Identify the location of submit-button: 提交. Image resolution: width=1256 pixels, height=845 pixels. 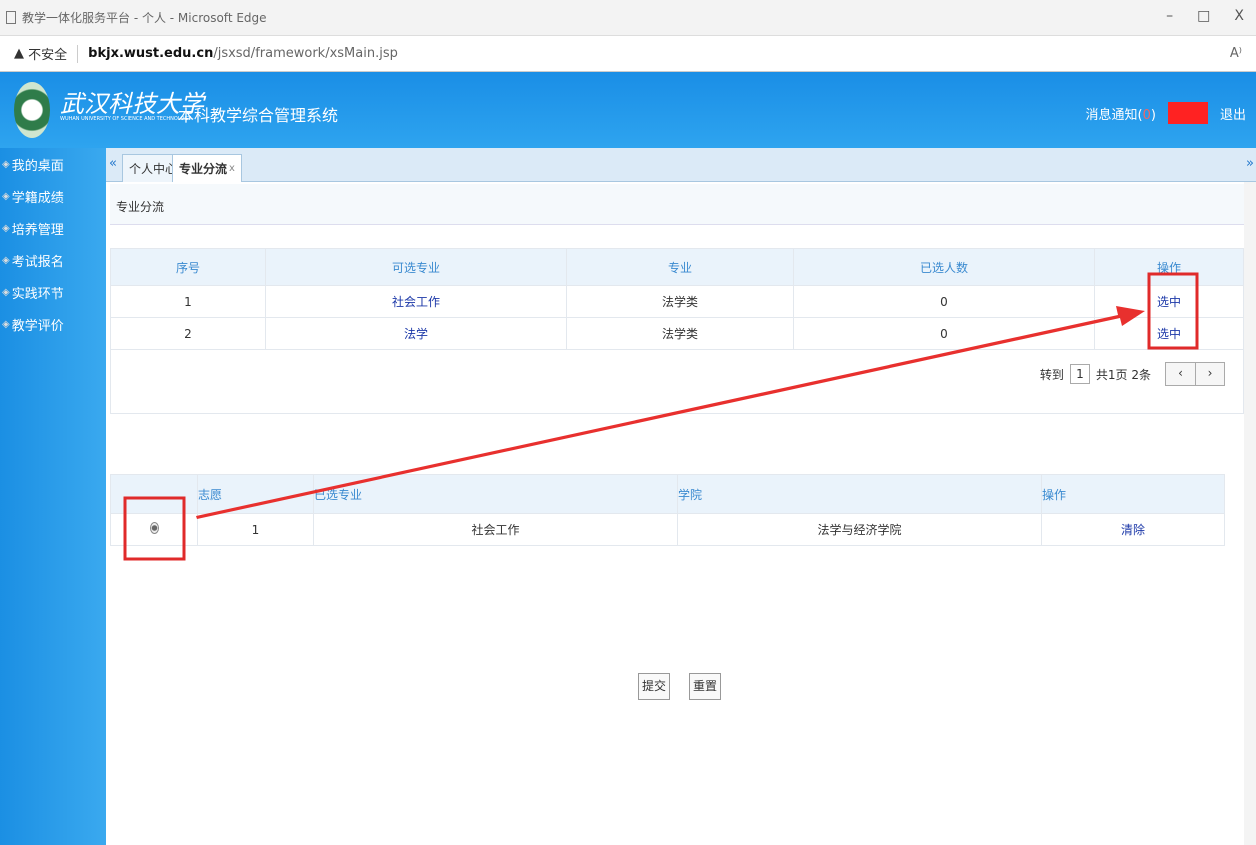
(654, 686).